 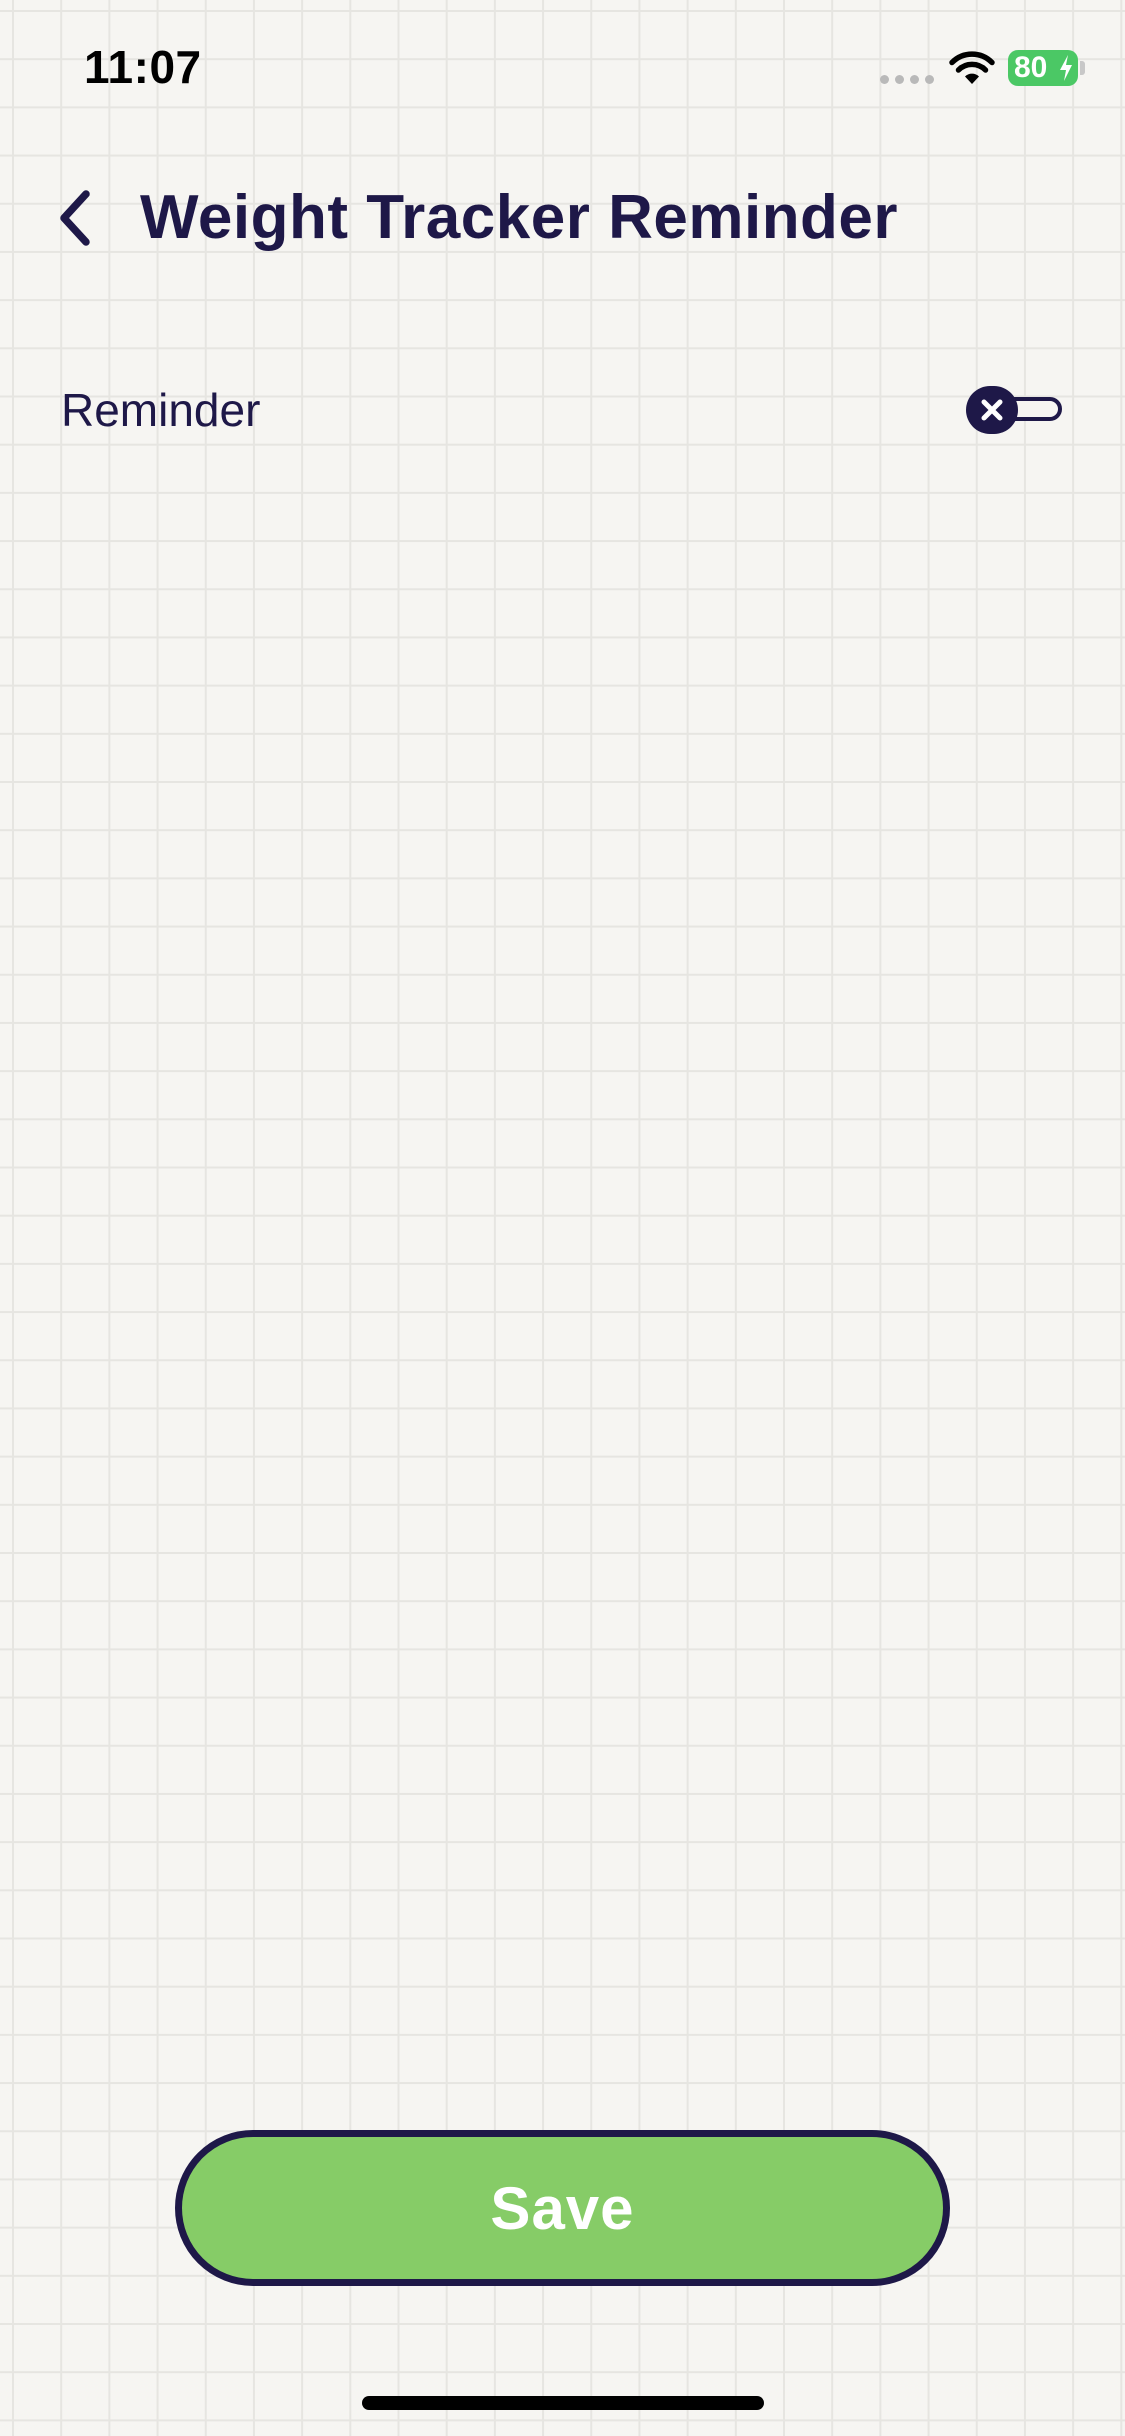 I want to click on toggle-knob, so click(x=992, y=410).